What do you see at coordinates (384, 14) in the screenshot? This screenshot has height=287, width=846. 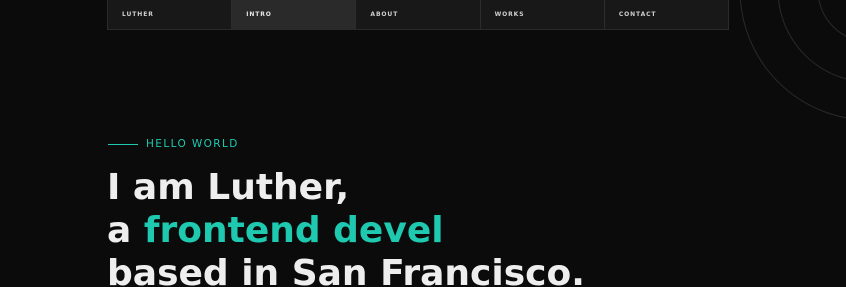 I see `nav-item-label: ABOUT` at bounding box center [384, 14].